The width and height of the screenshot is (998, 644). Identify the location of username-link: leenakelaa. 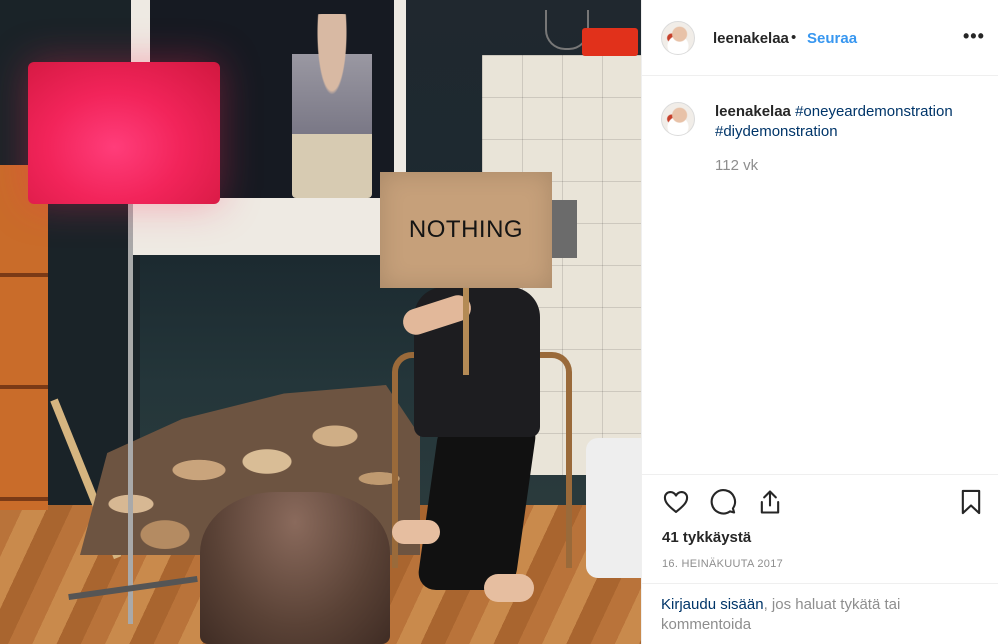
(751, 38).